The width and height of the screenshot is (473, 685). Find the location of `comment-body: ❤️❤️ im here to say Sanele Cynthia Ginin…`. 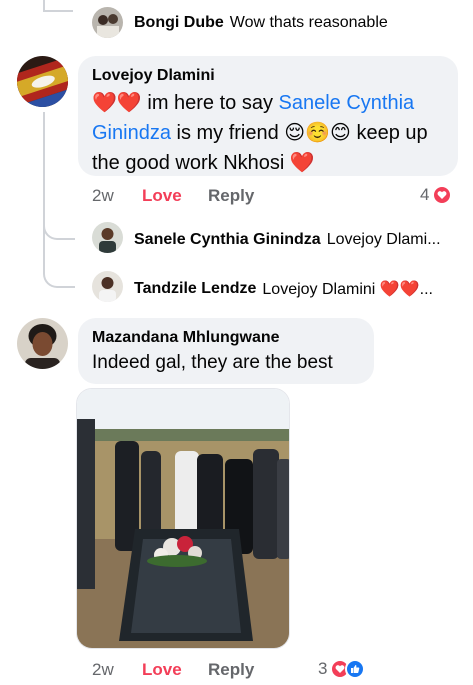

comment-body: ❤️❤️ im here to say Sanele Cynthia Ginin… is located at coordinates (268, 133).